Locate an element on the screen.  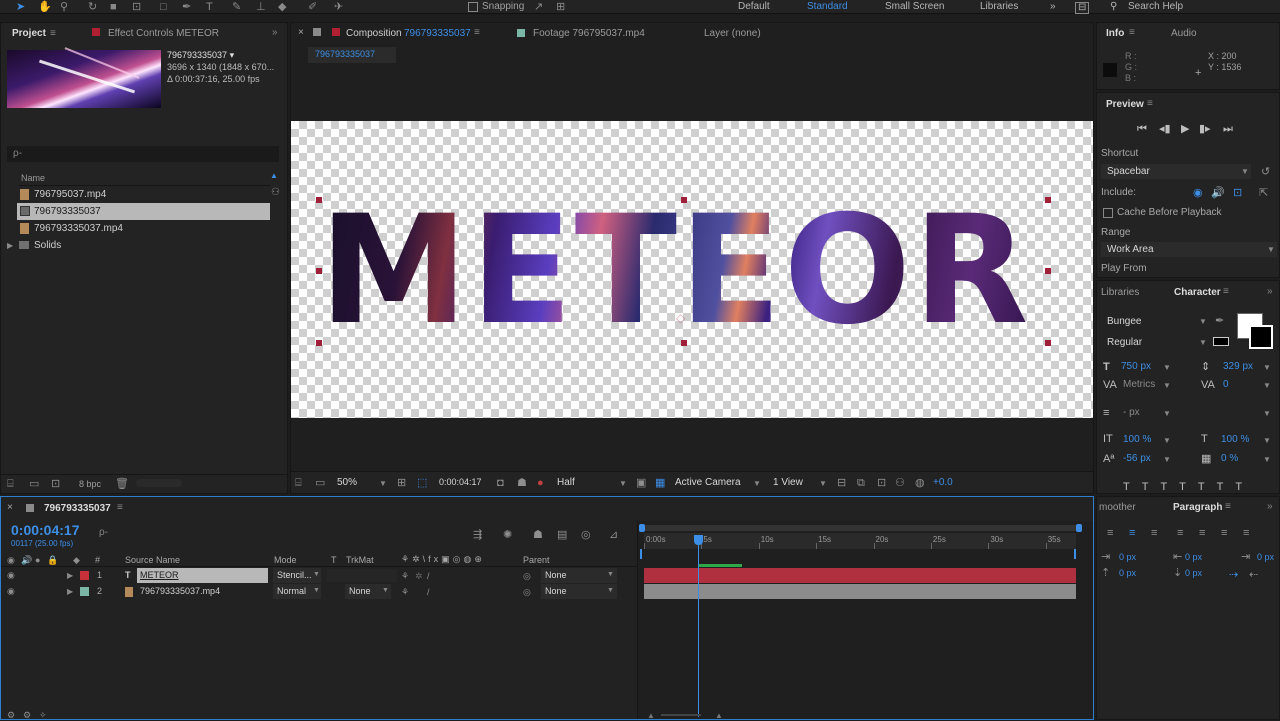
sort-icon: ▲ is located at coordinates (274, 175).